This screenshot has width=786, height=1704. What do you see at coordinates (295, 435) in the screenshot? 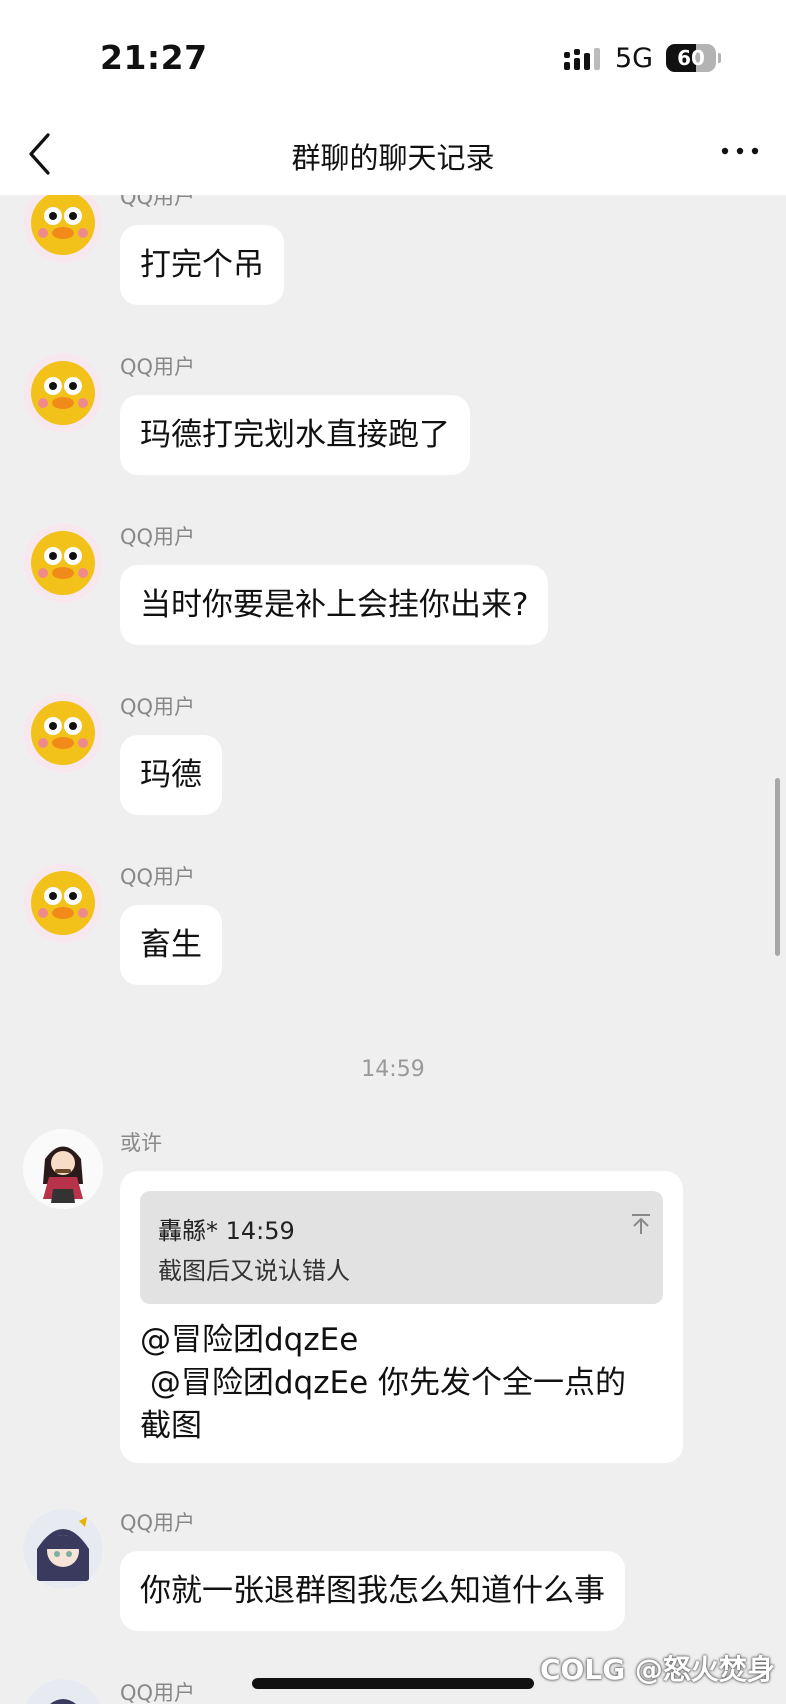
I see `message-bubble: 玛德打完划水直接跑了` at bounding box center [295, 435].